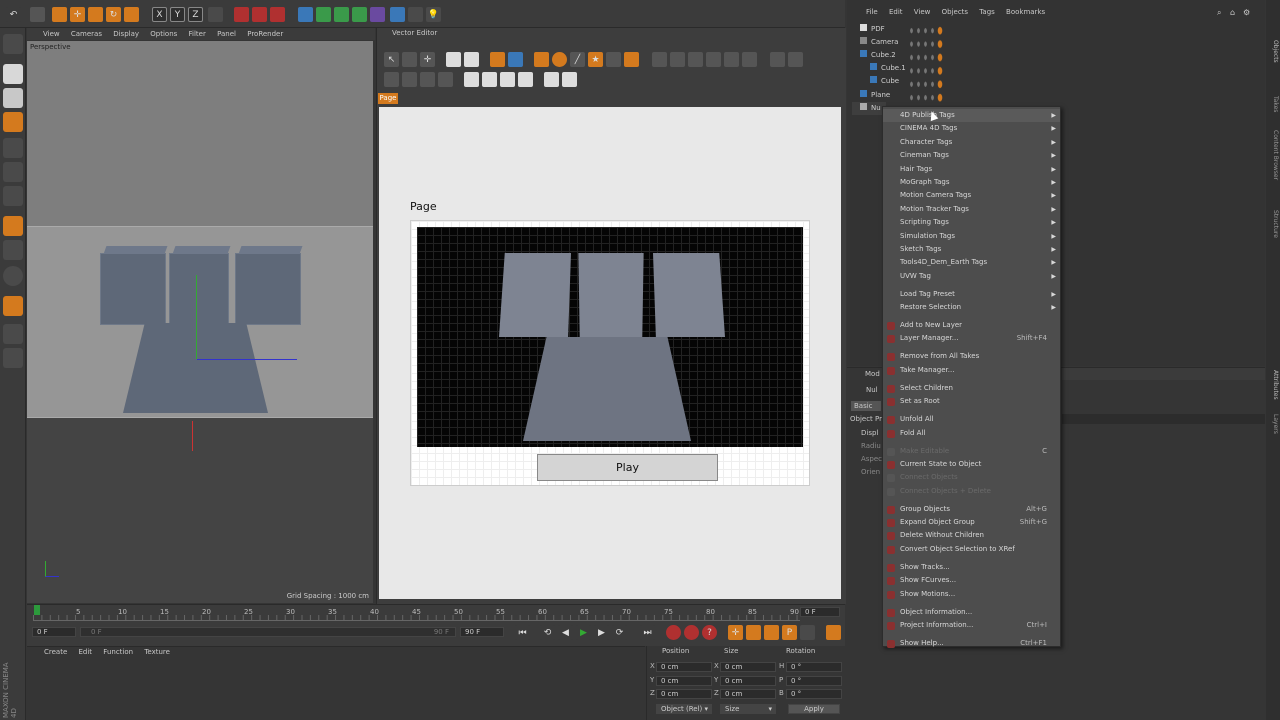  What do you see at coordinates (659, 59) in the screenshot?
I see `align-left-icon` at bounding box center [659, 59].